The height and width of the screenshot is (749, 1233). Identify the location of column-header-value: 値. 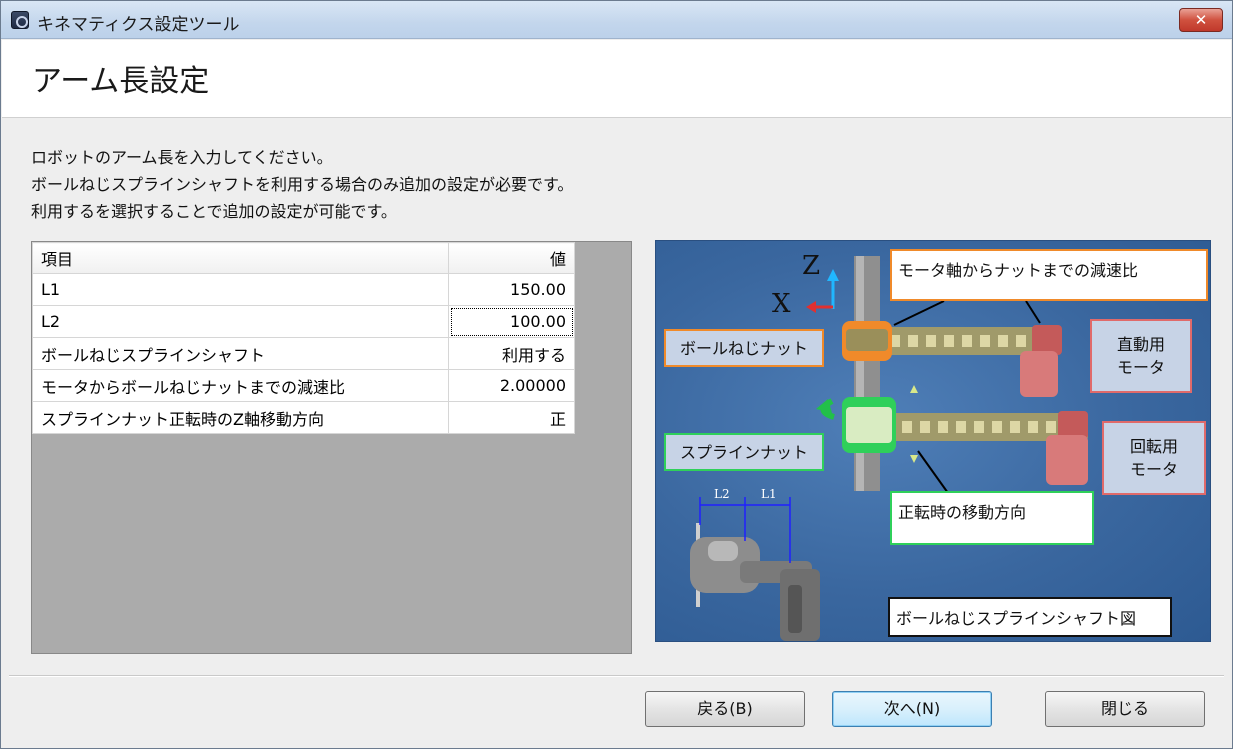
(511, 258).